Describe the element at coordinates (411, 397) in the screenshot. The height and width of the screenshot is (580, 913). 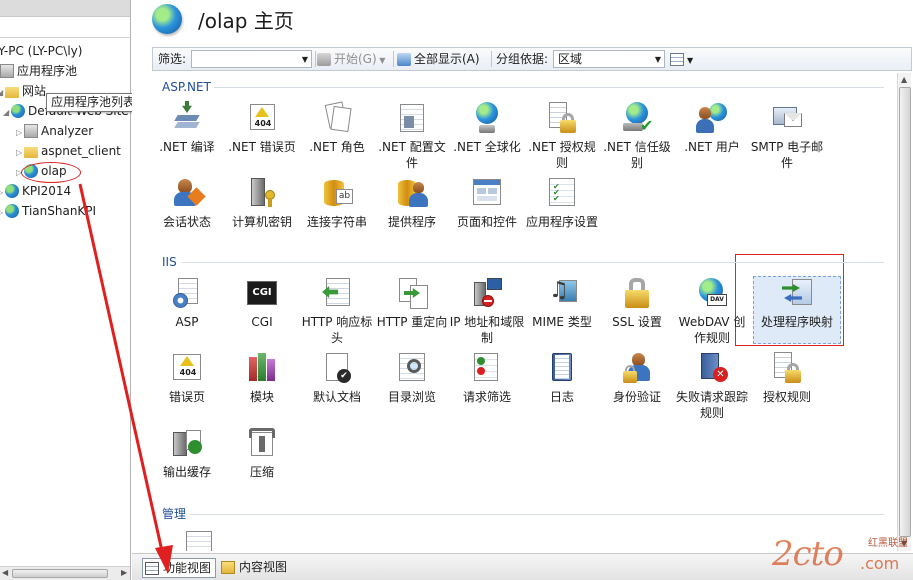
I see `feature-label: 目录浏览` at that location.